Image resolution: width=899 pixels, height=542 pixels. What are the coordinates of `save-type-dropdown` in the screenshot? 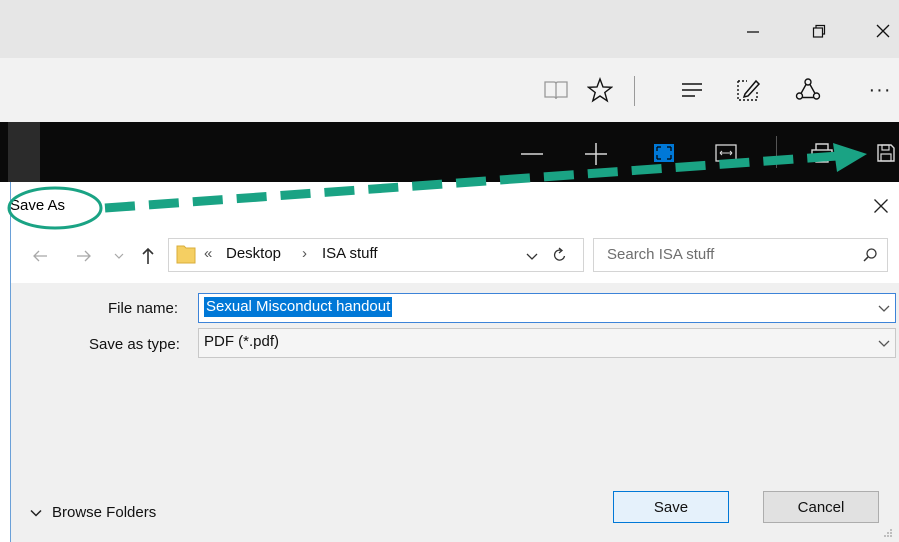 It's located at (884, 343).